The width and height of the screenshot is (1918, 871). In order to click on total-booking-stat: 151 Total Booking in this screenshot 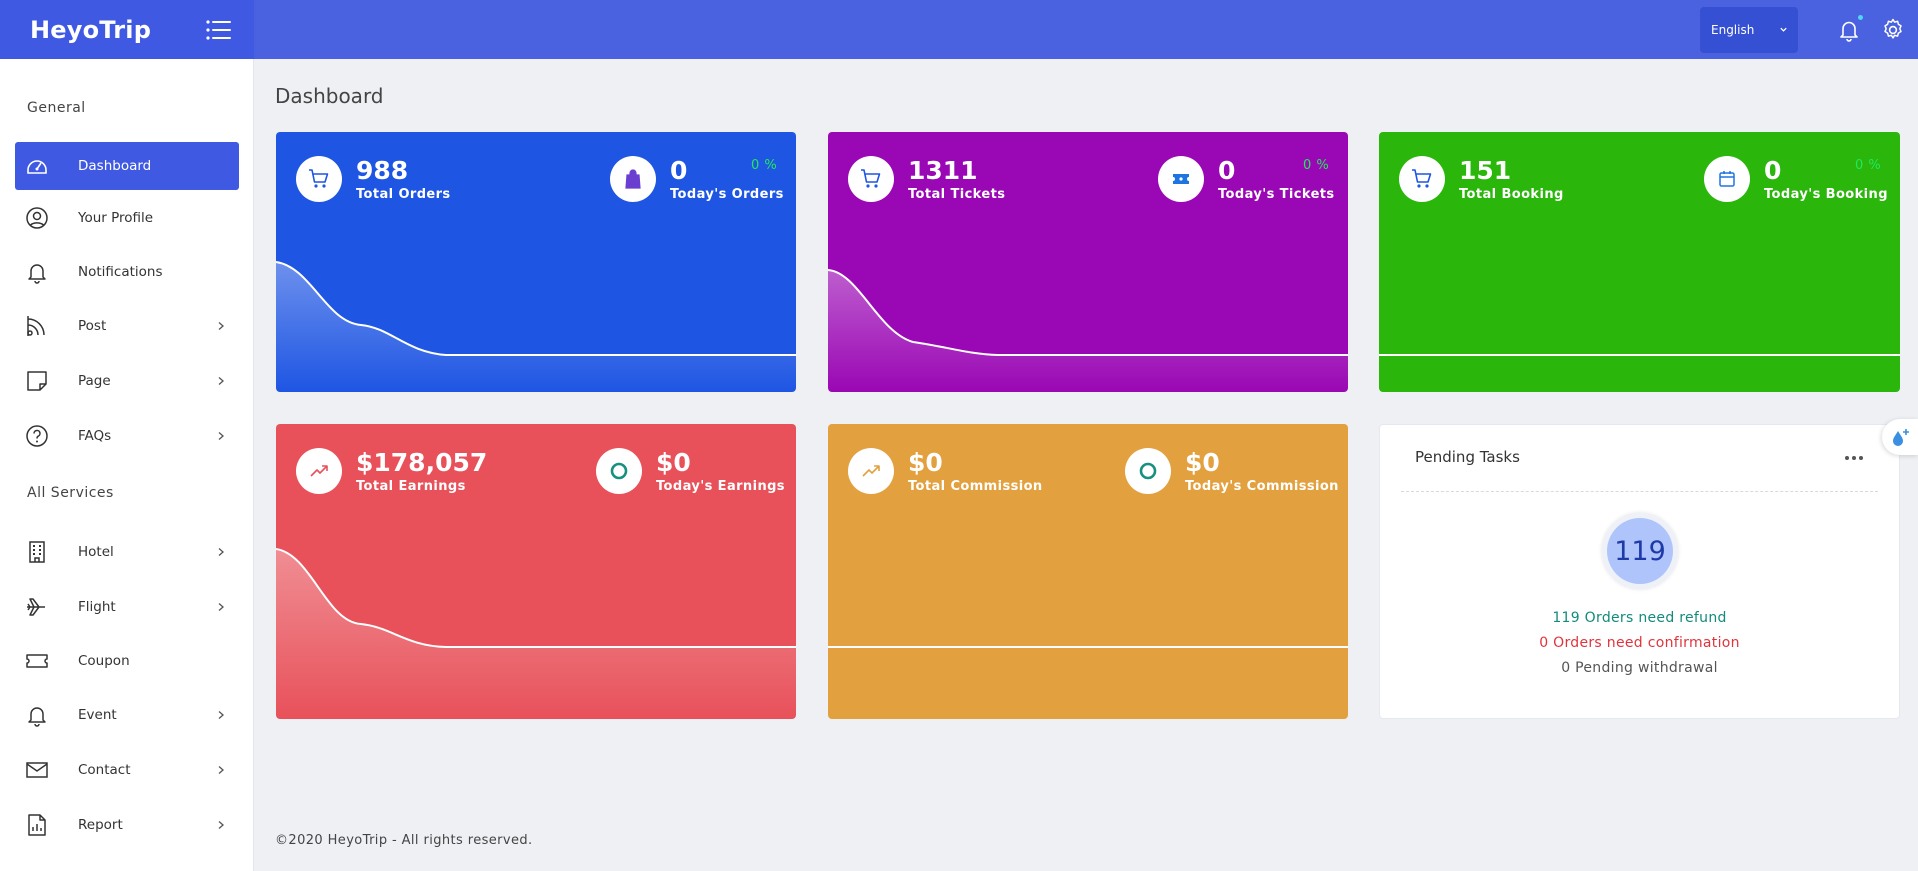, I will do `click(1481, 179)`.